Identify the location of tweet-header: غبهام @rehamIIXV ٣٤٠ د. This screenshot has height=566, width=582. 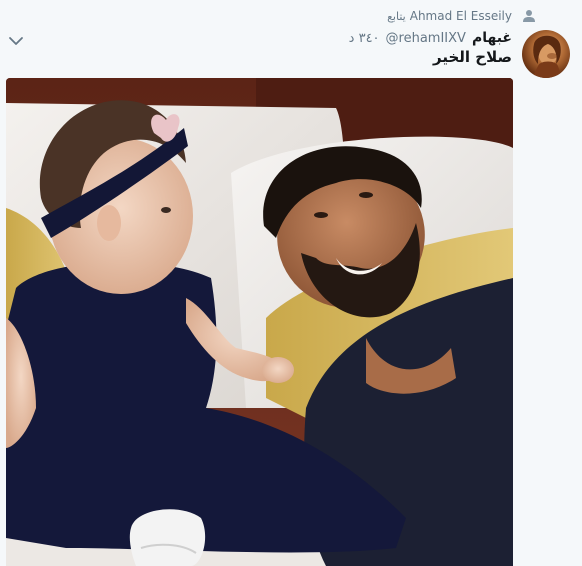
(430, 38).